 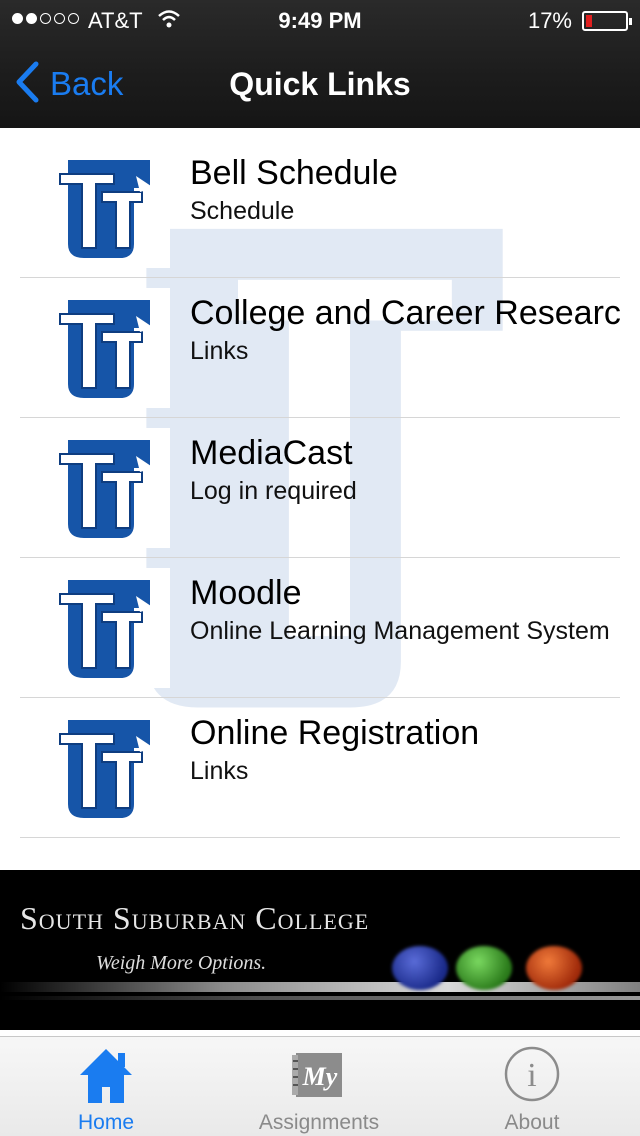 I want to click on tab-bar: Home My Assignments i About, so click(x=320, y=1086).